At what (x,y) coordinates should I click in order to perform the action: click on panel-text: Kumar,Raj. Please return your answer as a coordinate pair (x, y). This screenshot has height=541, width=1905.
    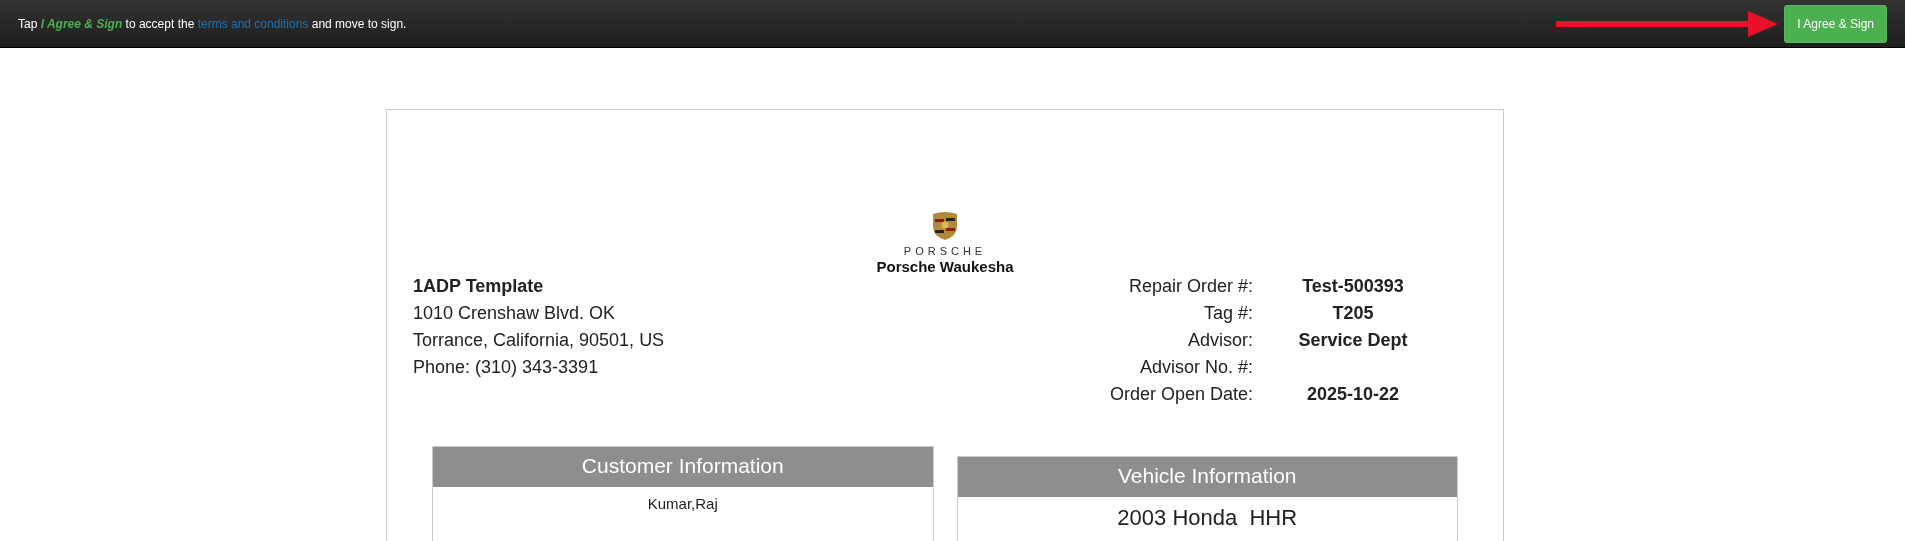
    Looking at the image, I should click on (682, 503).